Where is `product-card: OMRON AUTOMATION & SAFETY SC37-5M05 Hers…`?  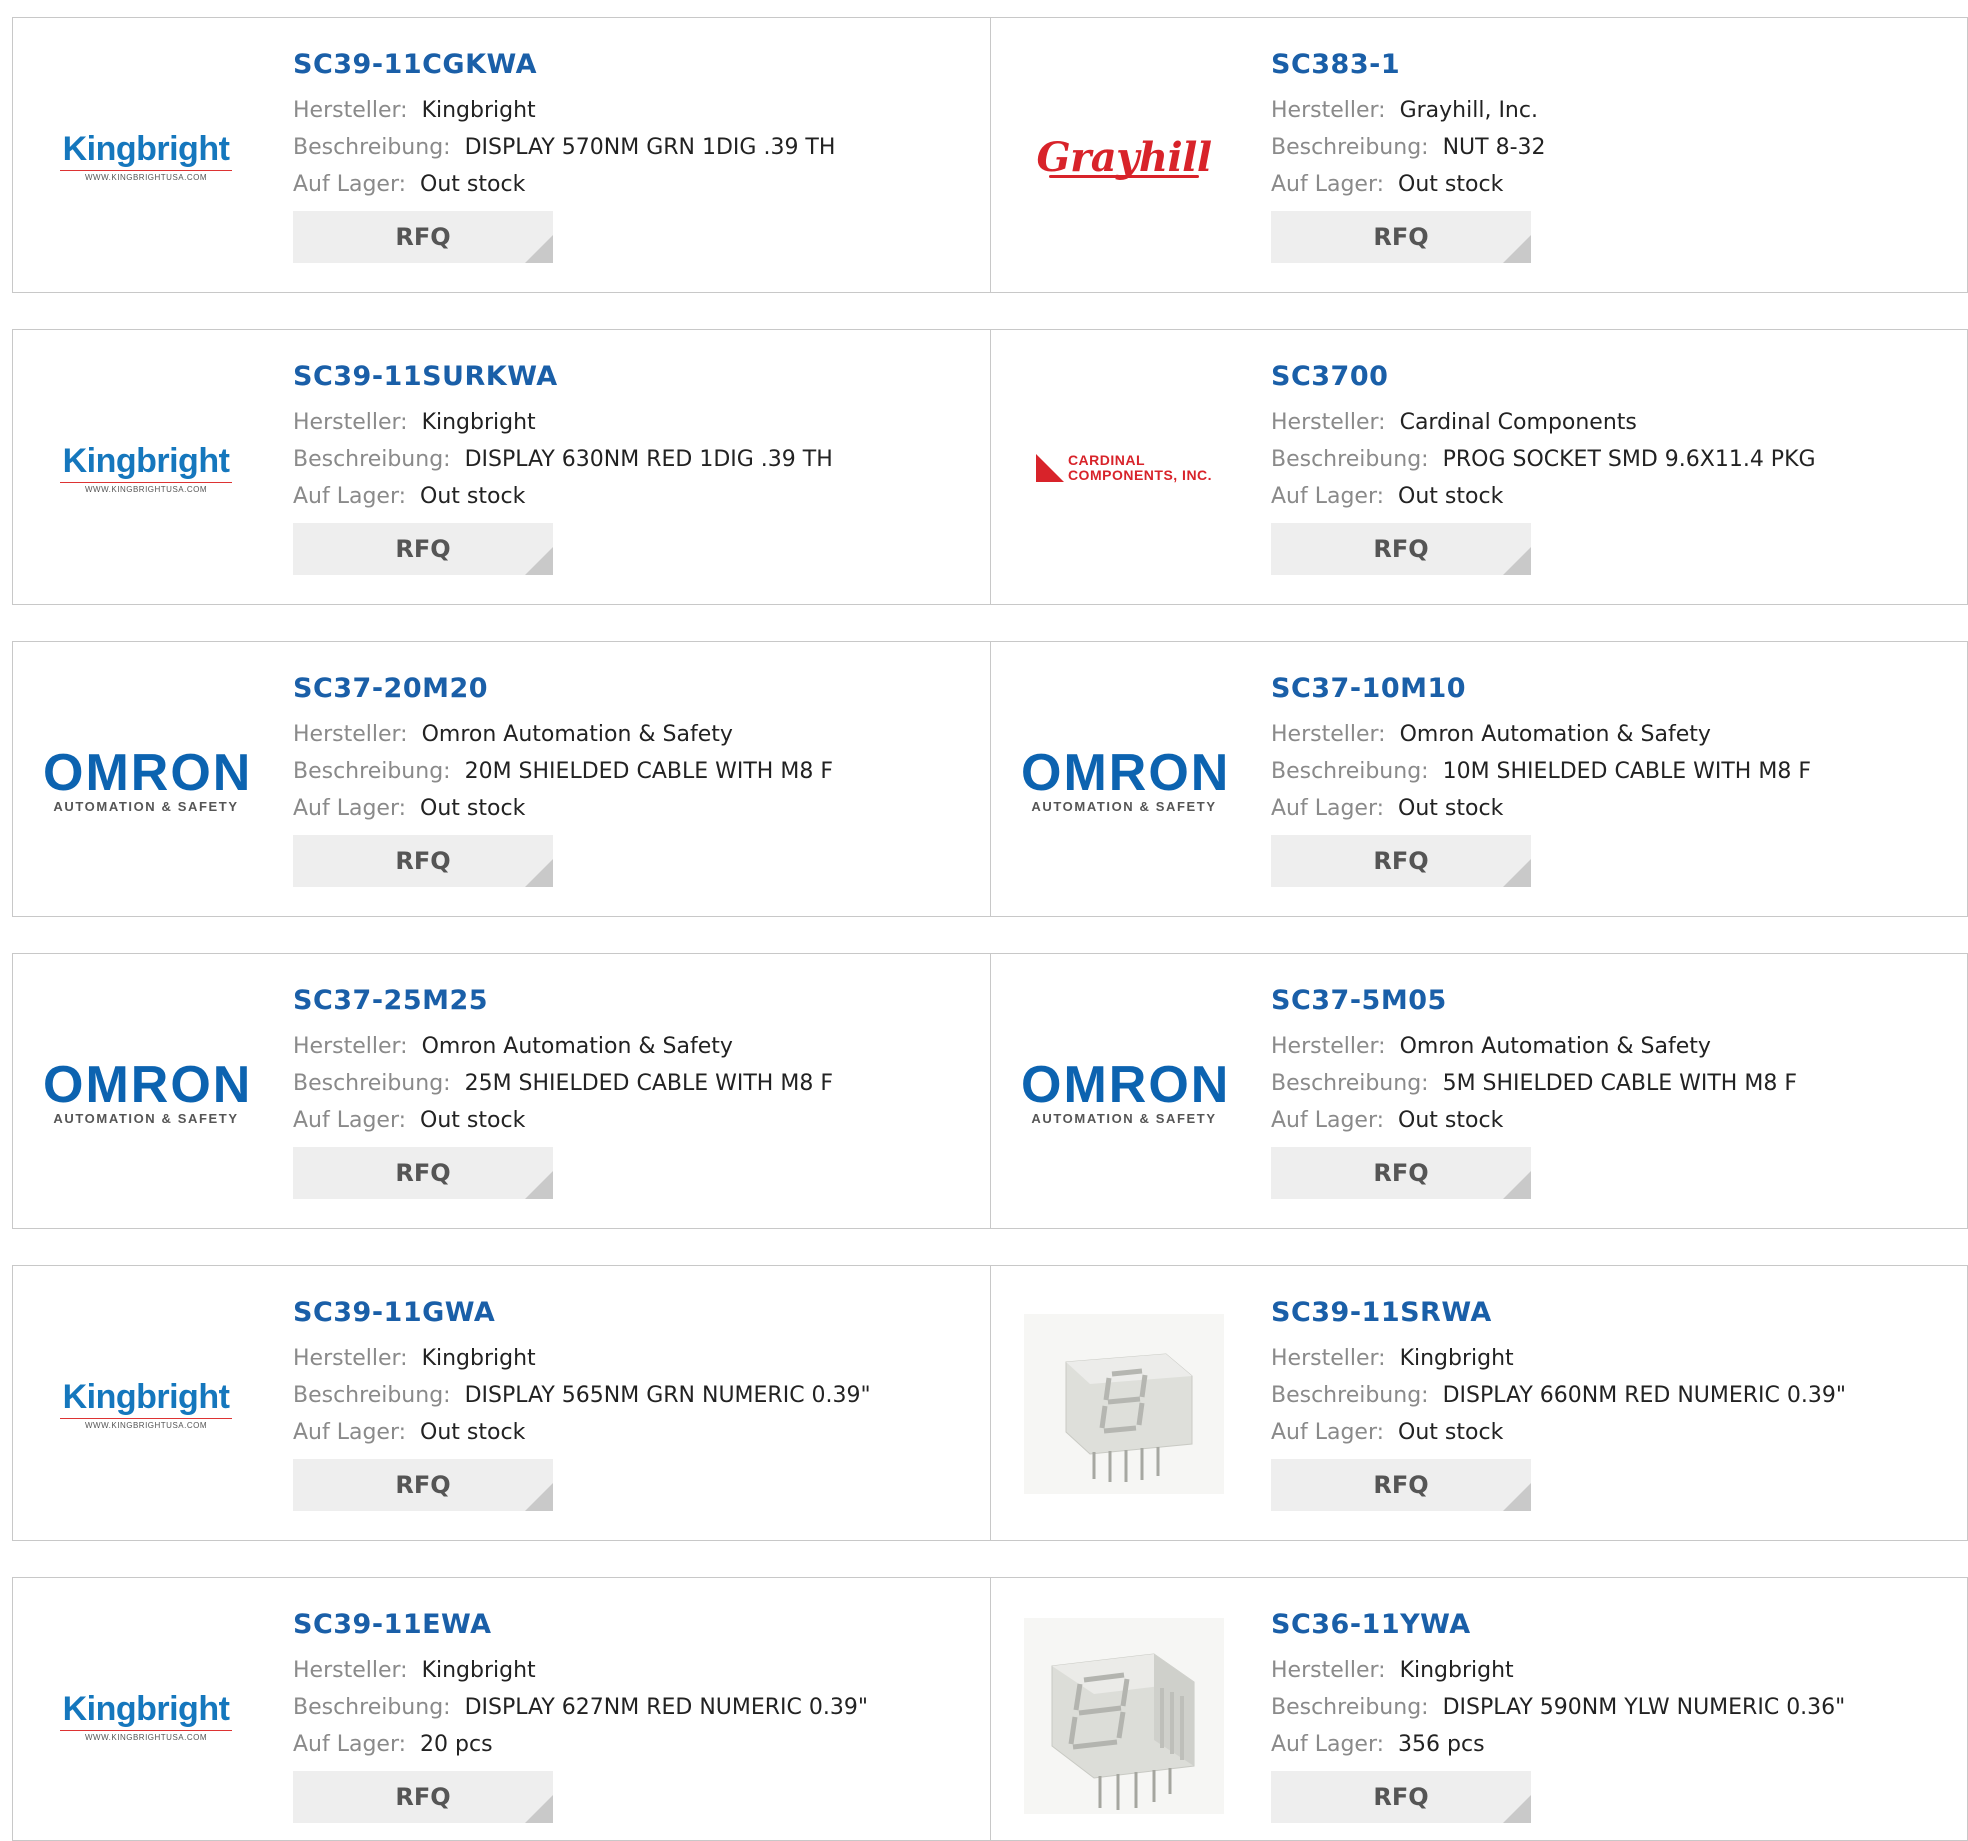 product-card: OMRON AUTOMATION & SAFETY SC37-5M05 Hers… is located at coordinates (1478, 1091).